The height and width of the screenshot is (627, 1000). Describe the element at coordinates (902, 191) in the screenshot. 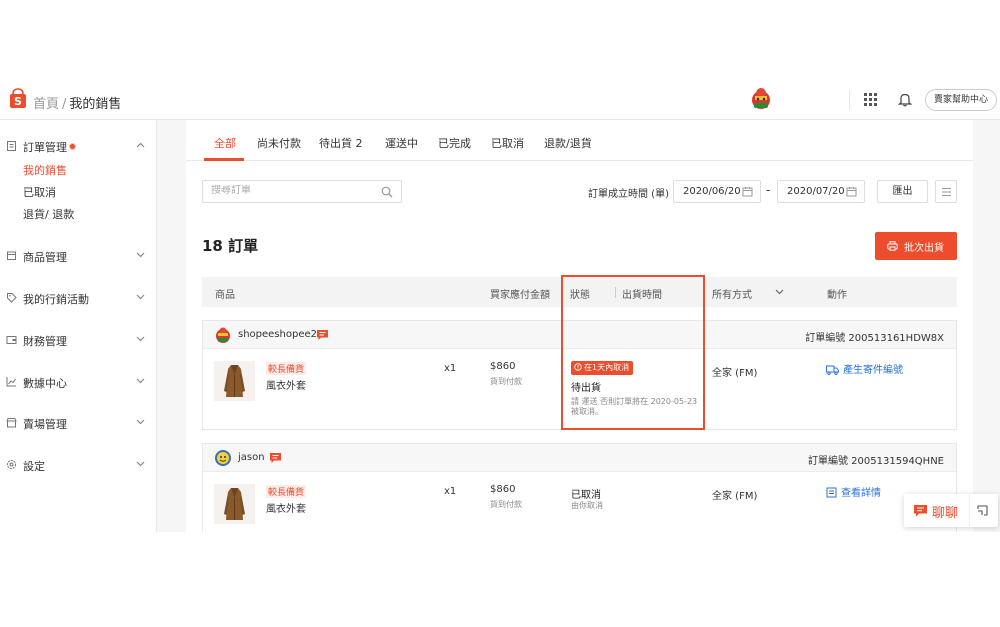

I see `export-button: 匯出` at that location.